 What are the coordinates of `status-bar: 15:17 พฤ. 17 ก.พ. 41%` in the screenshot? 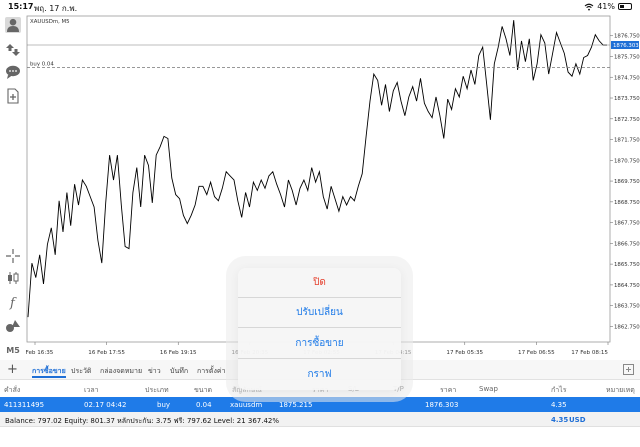 It's located at (320, 7).